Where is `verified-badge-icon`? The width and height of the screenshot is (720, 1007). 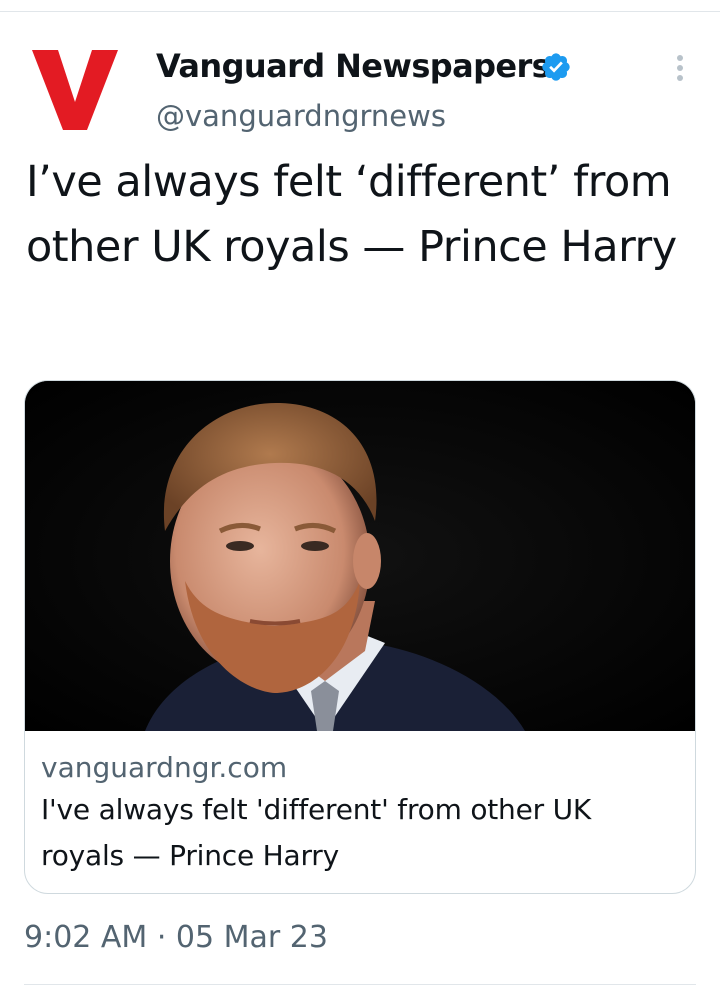 verified-badge-icon is located at coordinates (556, 67).